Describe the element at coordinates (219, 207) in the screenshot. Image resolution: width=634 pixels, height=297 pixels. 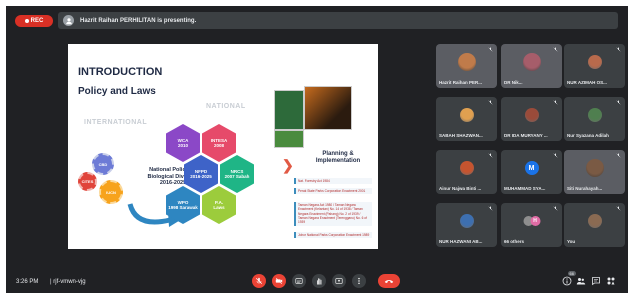
I see `hex-line2: Laws` at that location.